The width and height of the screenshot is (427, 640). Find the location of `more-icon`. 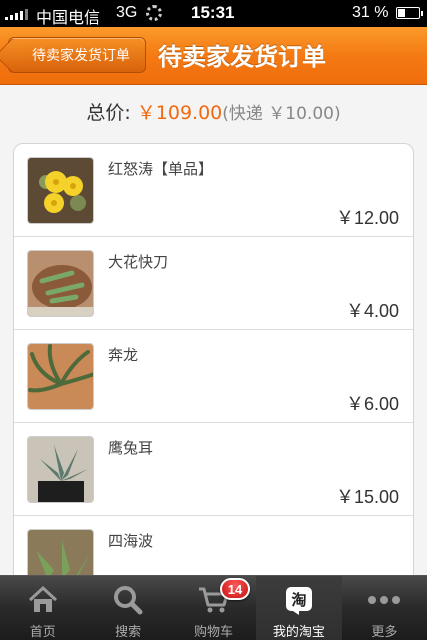

more-icon is located at coordinates (384, 600).